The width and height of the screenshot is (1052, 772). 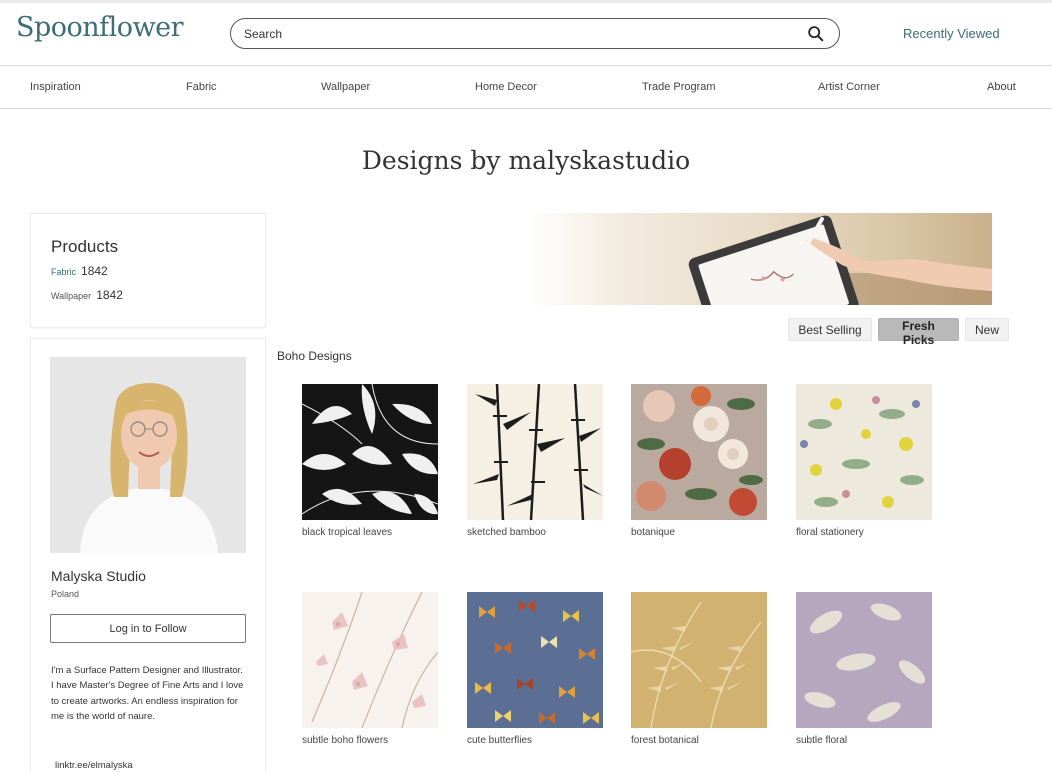 I want to click on design-tile: subtle boho flowers, so click(x=370, y=669).